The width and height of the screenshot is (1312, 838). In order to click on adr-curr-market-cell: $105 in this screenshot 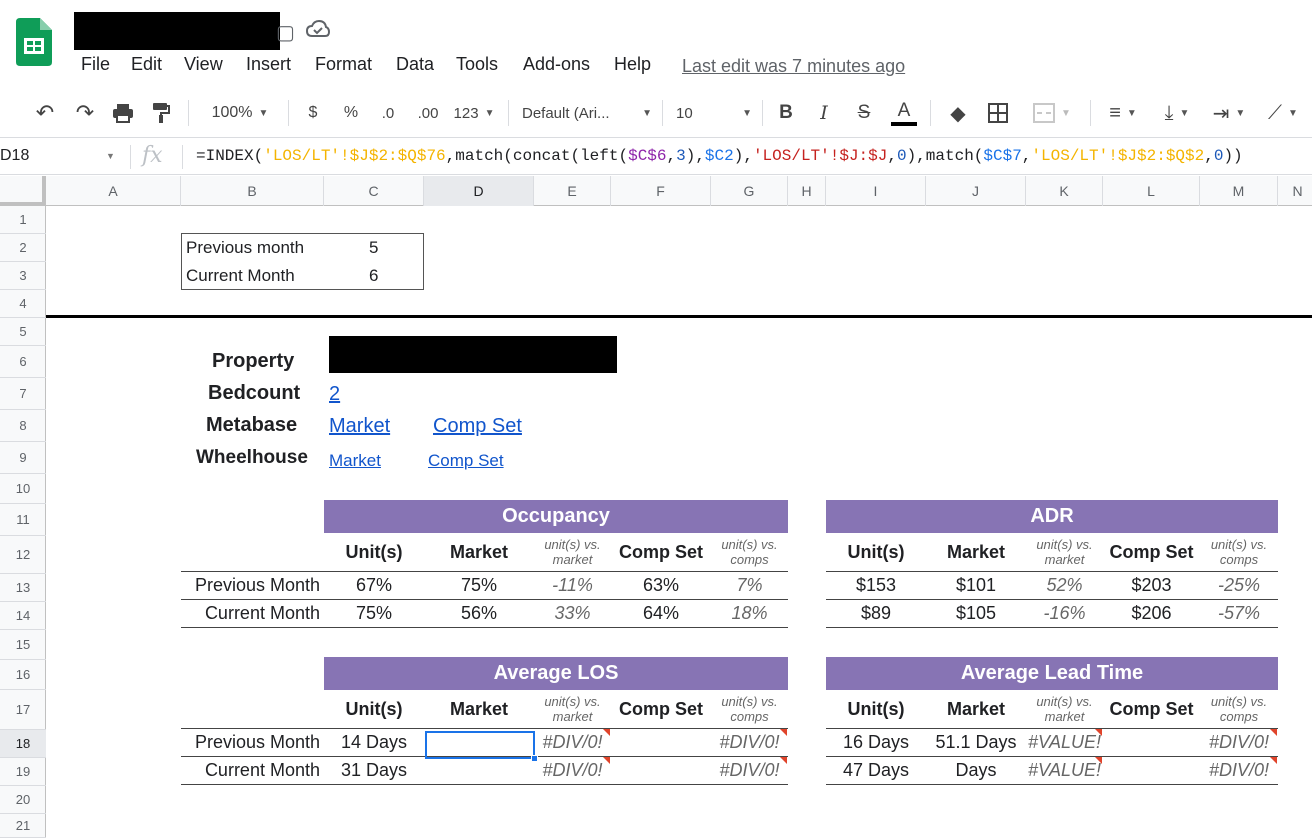, I will do `click(976, 613)`.